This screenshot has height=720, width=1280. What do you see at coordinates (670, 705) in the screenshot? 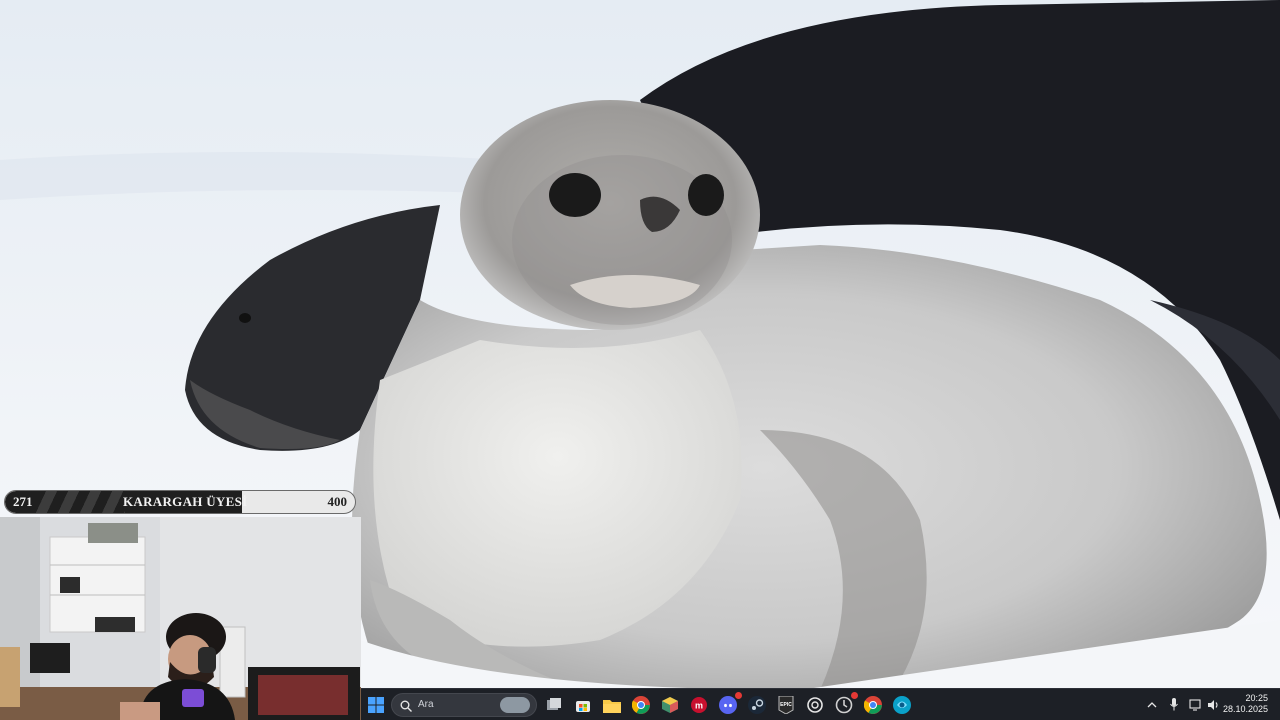
I see `app-cube-icon` at bounding box center [670, 705].